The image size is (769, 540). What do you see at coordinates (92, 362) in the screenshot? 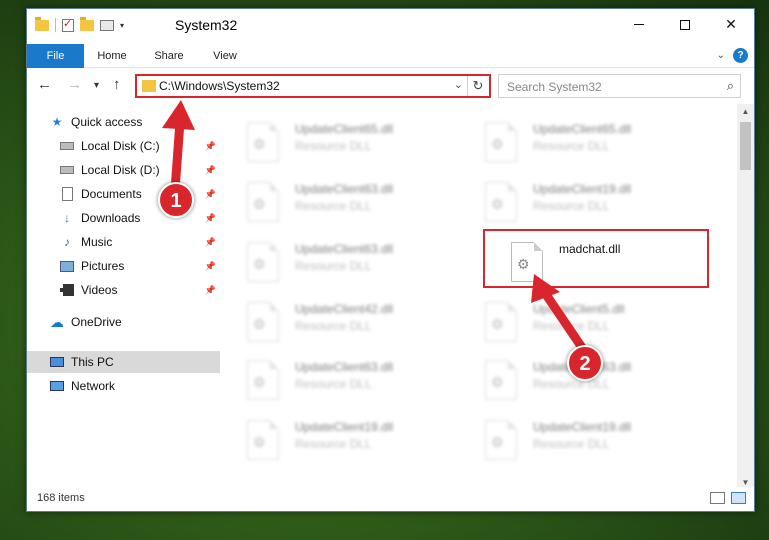
I see `sidebar-item-label: This PC` at bounding box center [92, 362].